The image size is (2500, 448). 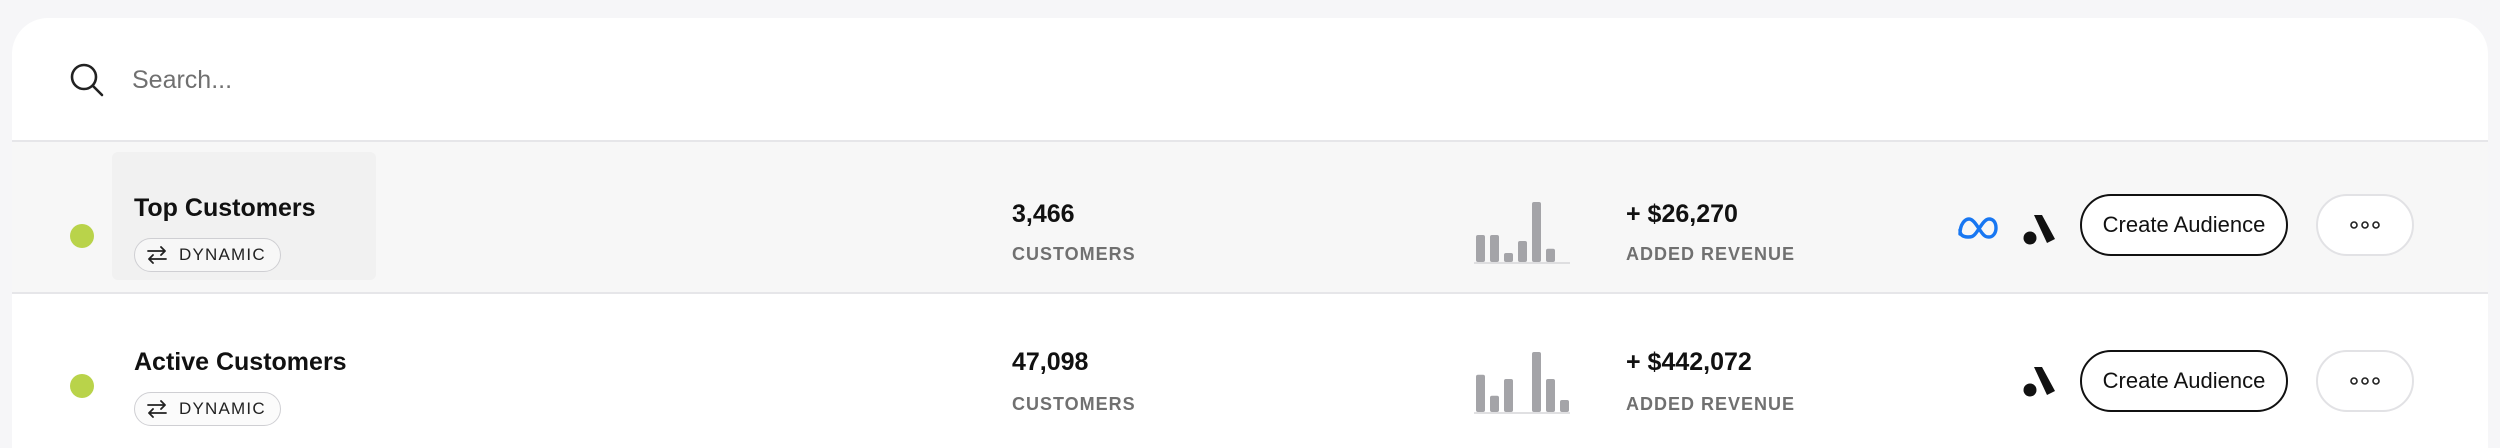 What do you see at coordinates (225, 208) in the screenshot?
I see `audience-name: Top Customers` at bounding box center [225, 208].